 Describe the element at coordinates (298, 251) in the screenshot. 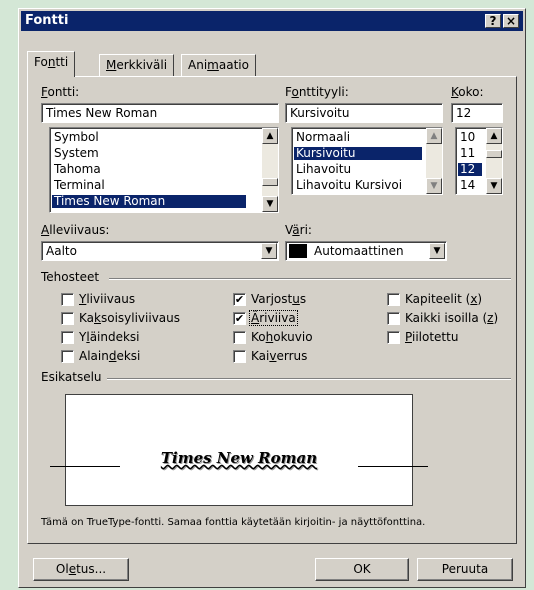

I see `color-swatch` at that location.